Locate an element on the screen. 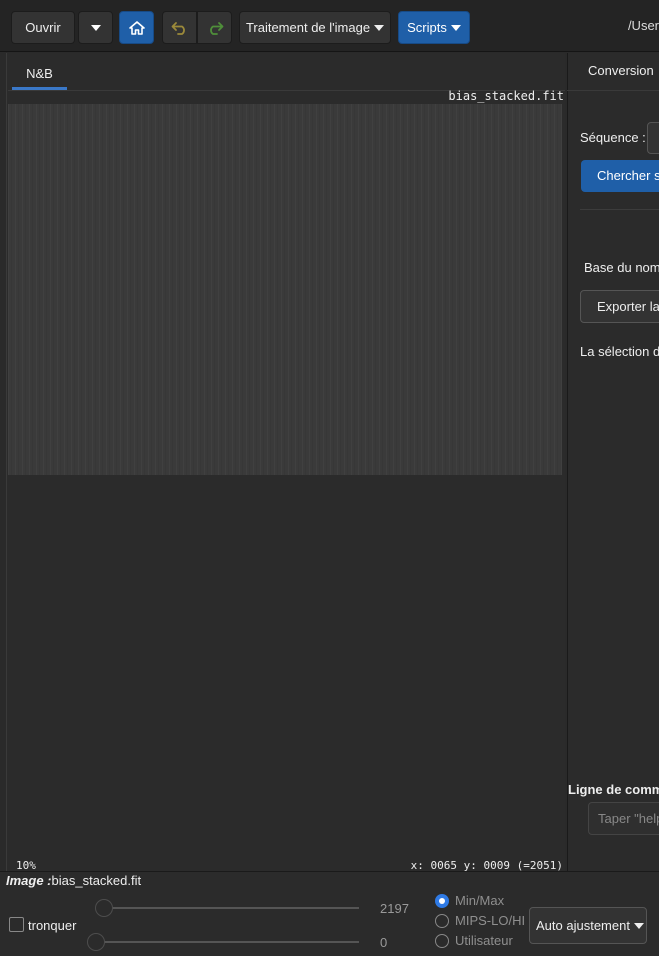 The height and width of the screenshot is (956, 659). export-button: Exporter la is located at coordinates (619, 306).